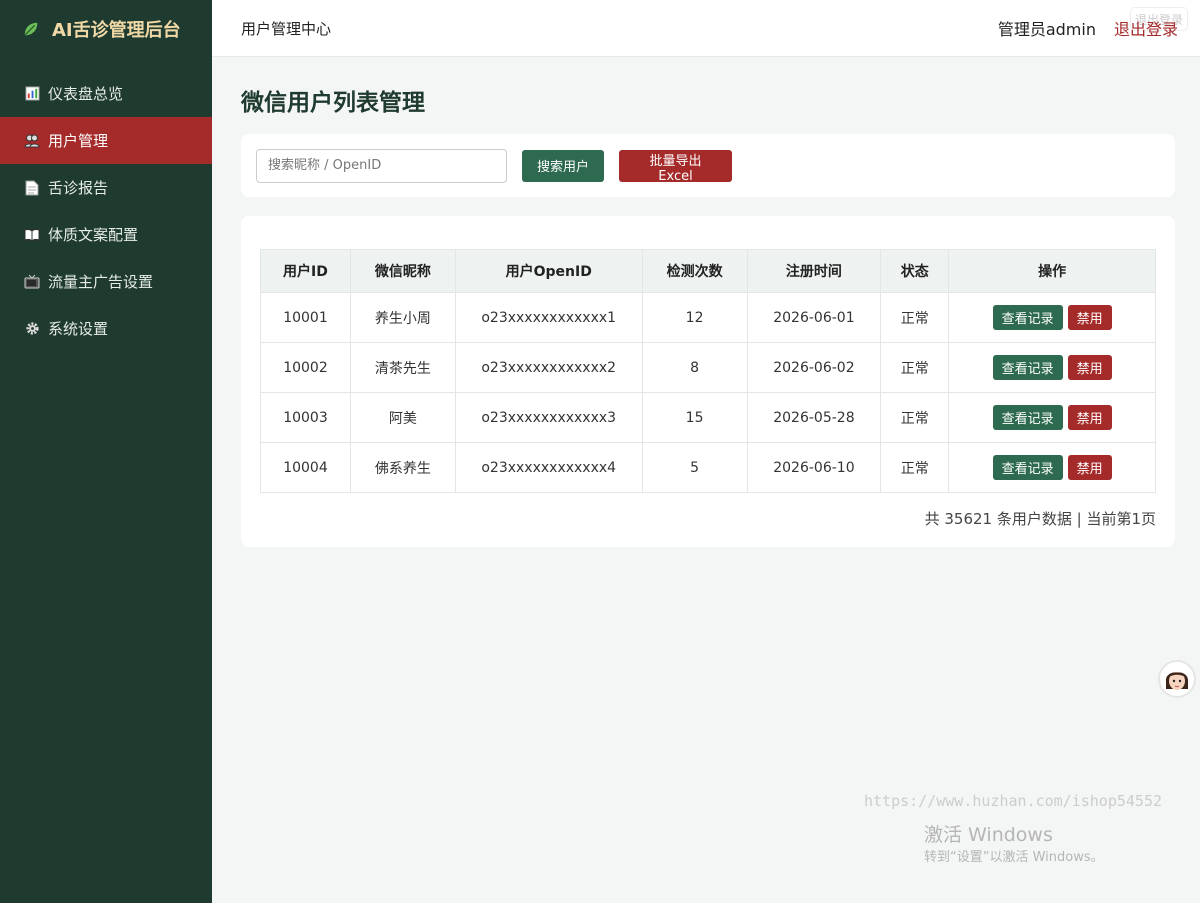 This screenshot has height=903, width=1200. Describe the element at coordinates (402, 317) in the screenshot. I see `cell-nickname: 养生小周` at that location.